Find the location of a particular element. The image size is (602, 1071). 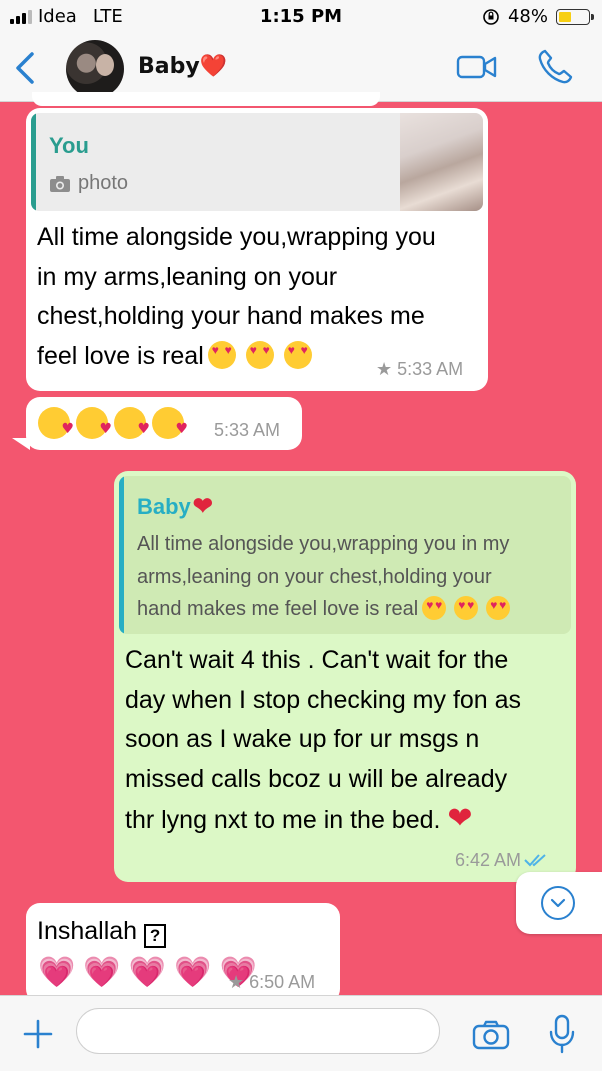

plus-icon is located at coordinates (38, 1034).